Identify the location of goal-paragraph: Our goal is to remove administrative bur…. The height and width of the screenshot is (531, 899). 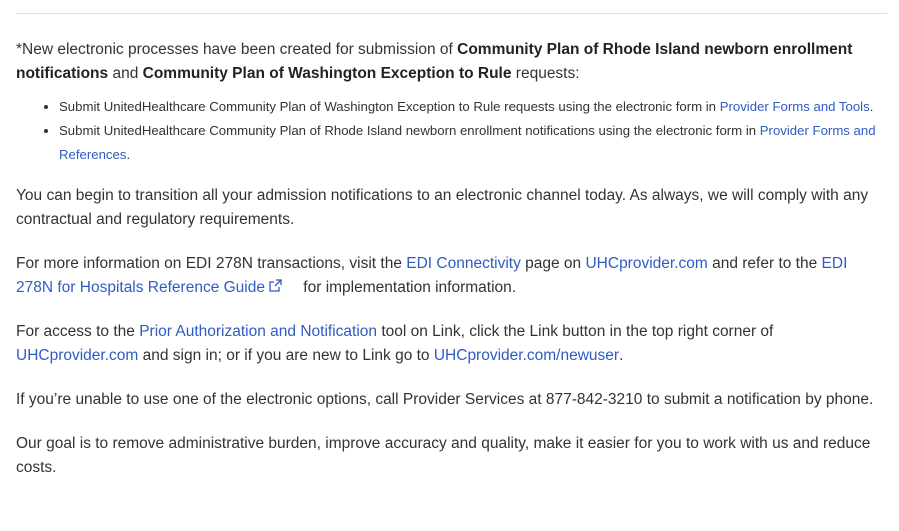
(443, 456).